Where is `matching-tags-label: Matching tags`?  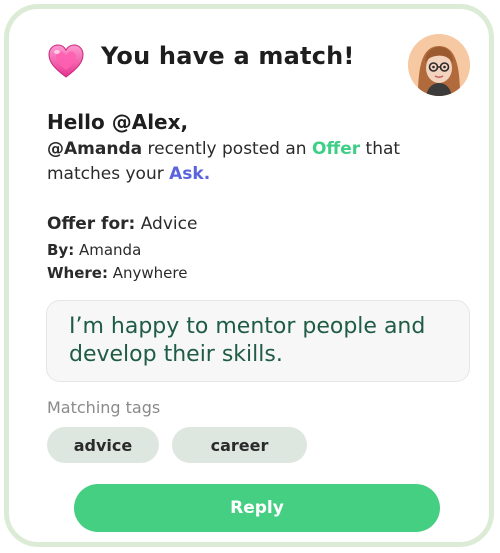 matching-tags-label: Matching tags is located at coordinates (104, 407).